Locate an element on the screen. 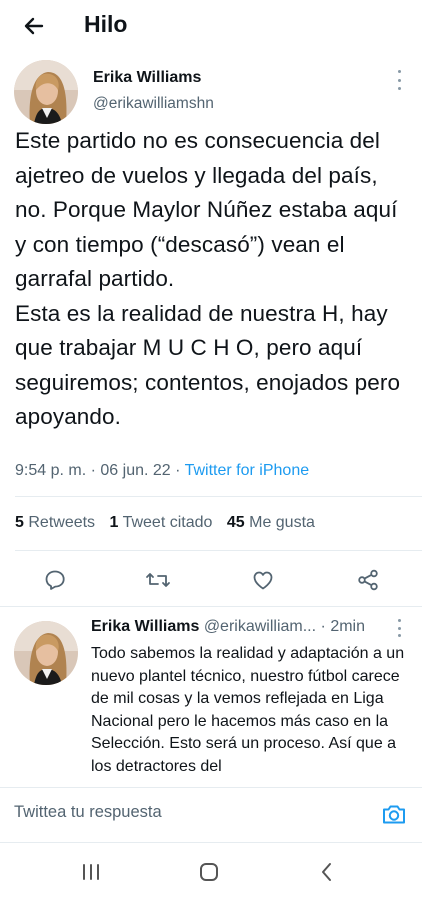  back-button is located at coordinates (34, 26).